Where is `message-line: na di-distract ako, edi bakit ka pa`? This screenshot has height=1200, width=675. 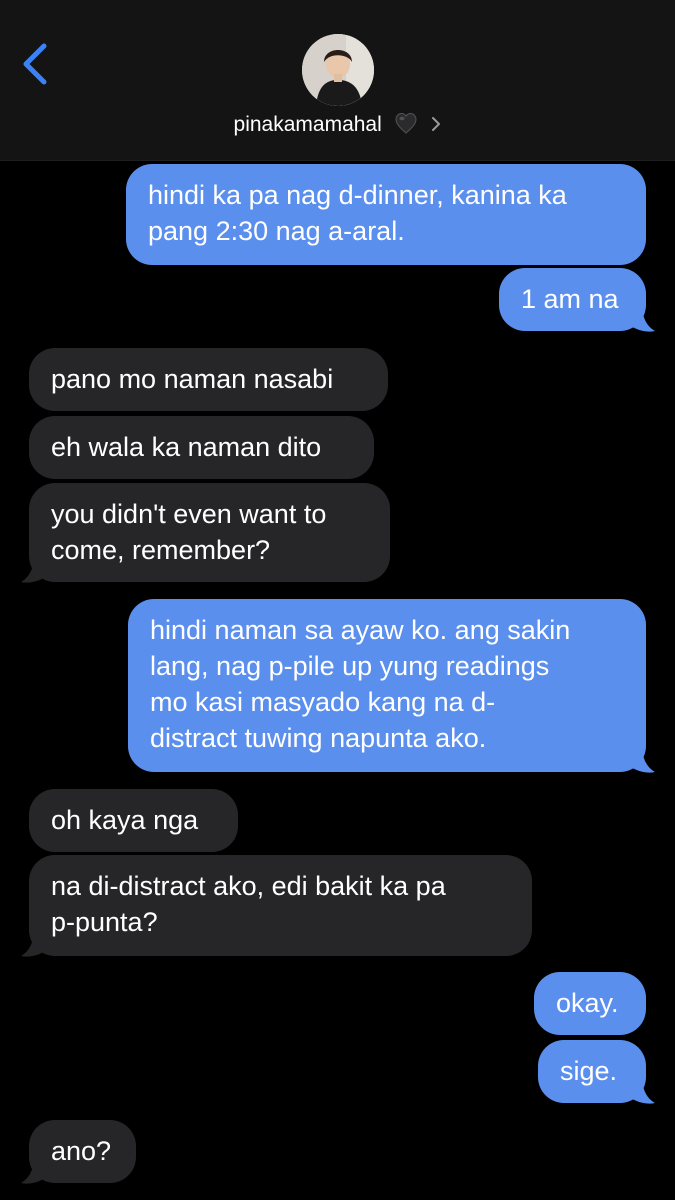 message-line: na di-distract ako, edi bakit ka pa is located at coordinates (248, 886).